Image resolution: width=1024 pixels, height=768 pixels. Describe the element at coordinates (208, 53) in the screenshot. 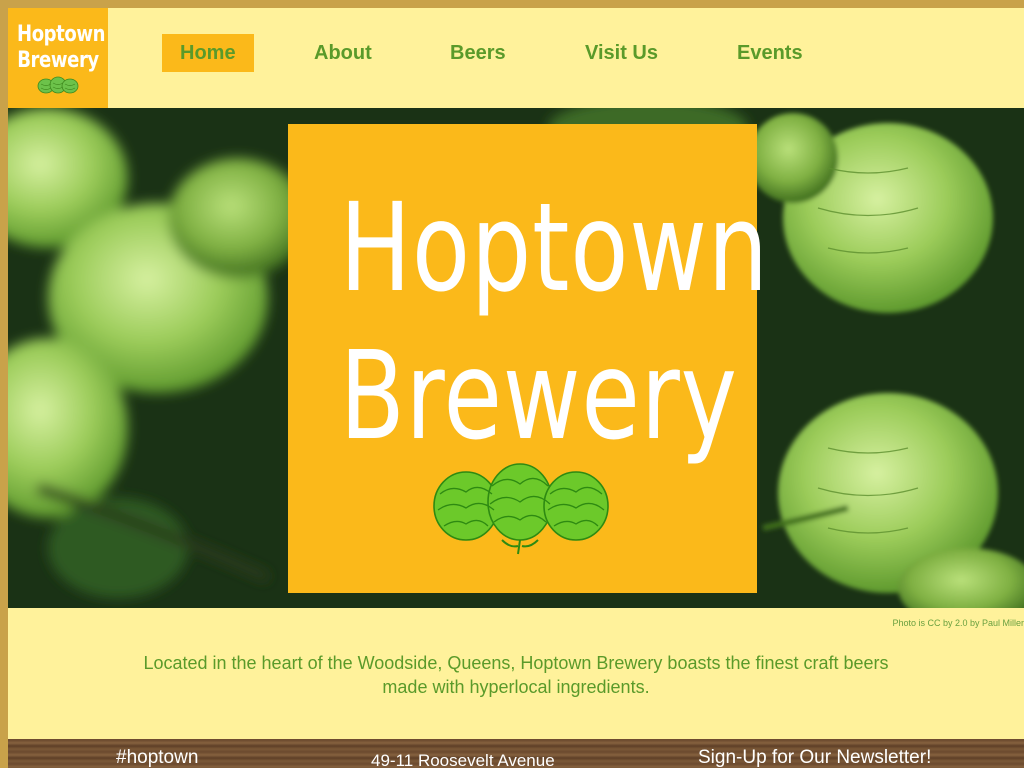

I see `nav-home: Home` at that location.